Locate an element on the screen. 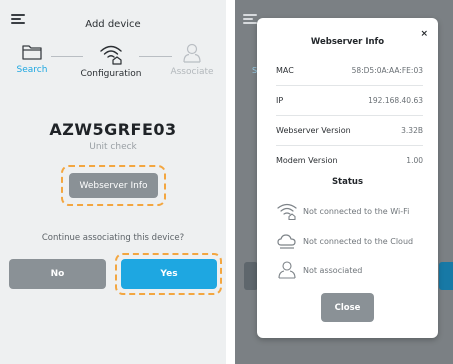  cloud-icon is located at coordinates (286, 241).